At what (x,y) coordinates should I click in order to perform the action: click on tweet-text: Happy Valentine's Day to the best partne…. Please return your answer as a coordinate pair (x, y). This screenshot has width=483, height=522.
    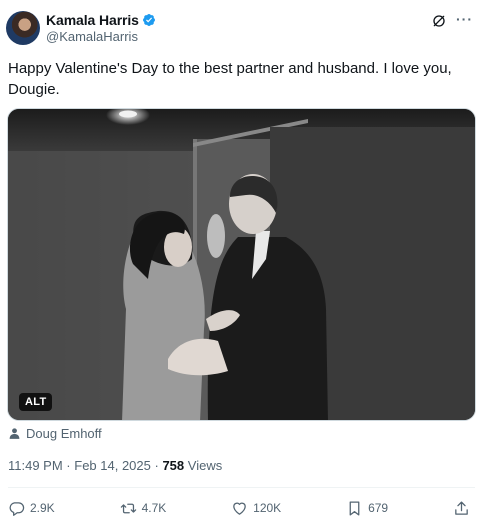
    Looking at the image, I should click on (230, 79).